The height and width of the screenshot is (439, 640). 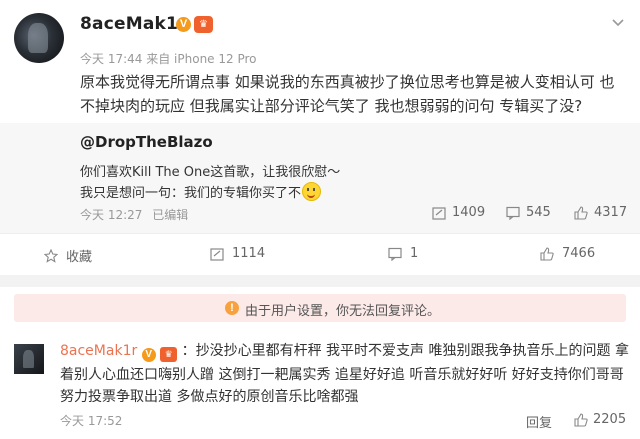 I want to click on quoted-time: 今天 12:27, so click(x=111, y=215).